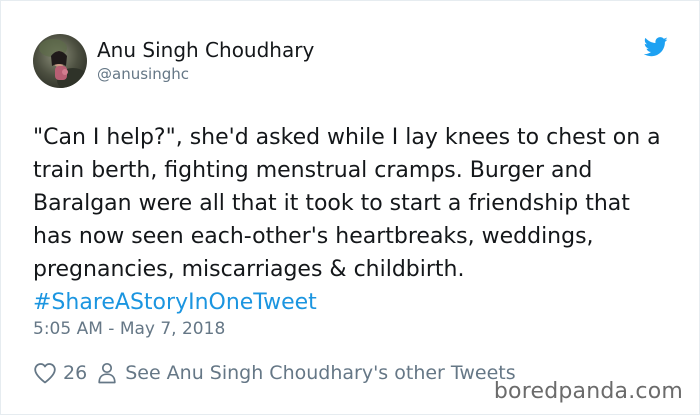 Image resolution: width=700 pixels, height=415 pixels. I want to click on see-other-tweets-link: See Anu Singh Choudhary's other Tweets, so click(306, 373).